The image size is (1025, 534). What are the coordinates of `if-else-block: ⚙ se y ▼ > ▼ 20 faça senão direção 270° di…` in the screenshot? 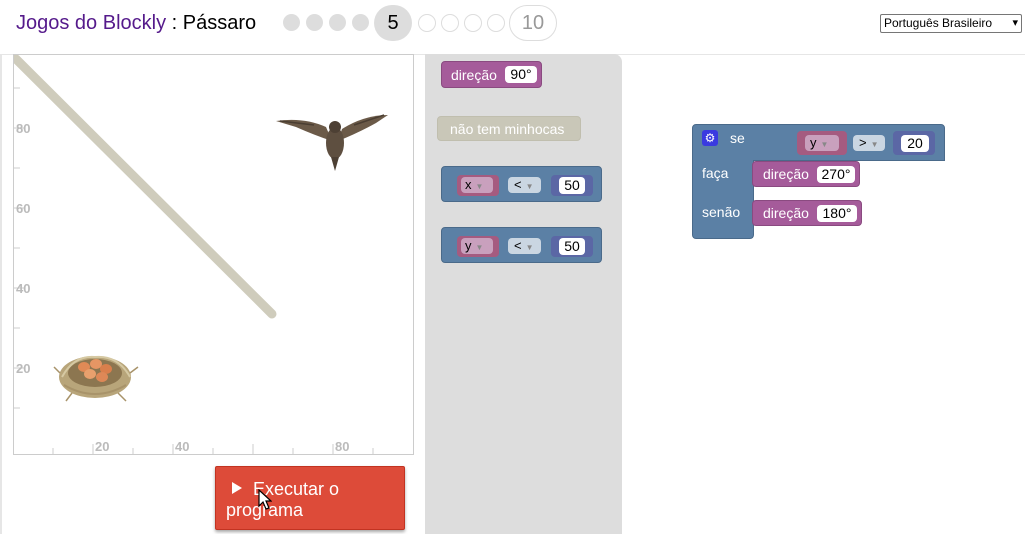 It's located at (818, 181).